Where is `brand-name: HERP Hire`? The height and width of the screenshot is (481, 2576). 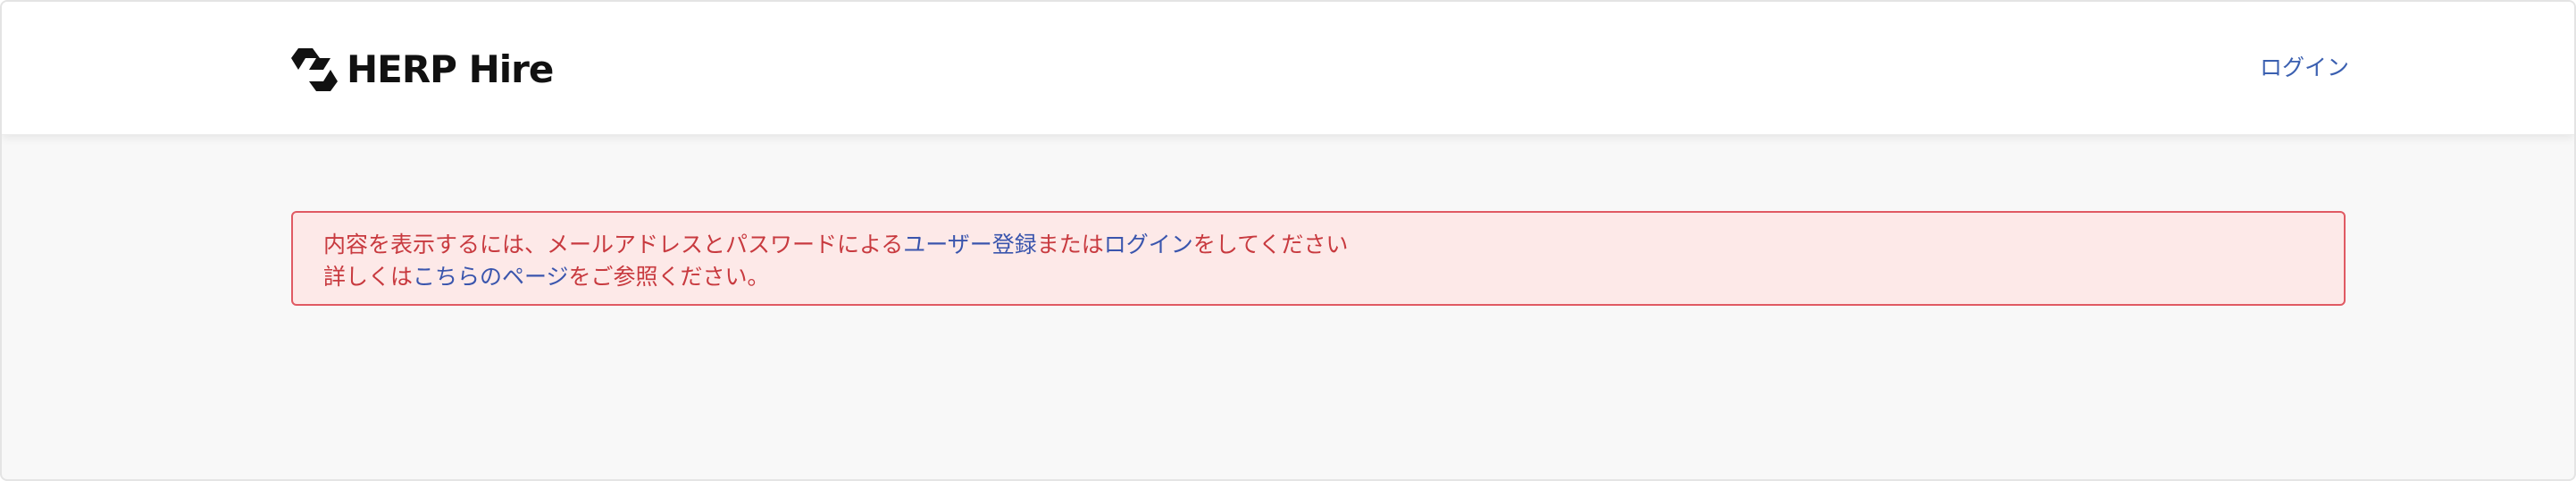
brand-name: HERP Hire is located at coordinates (451, 69).